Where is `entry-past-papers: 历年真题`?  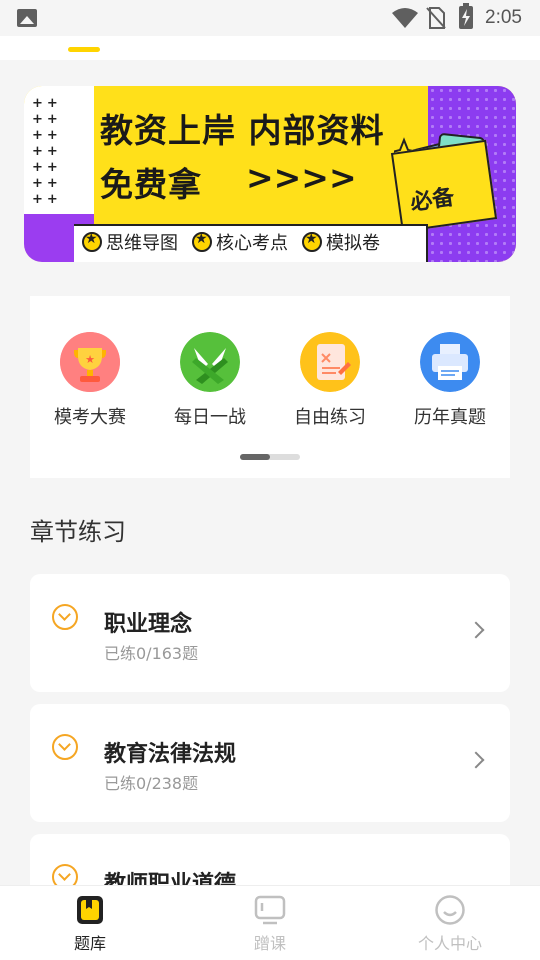
entry-past-papers: 历年真题 is located at coordinates (450, 380).